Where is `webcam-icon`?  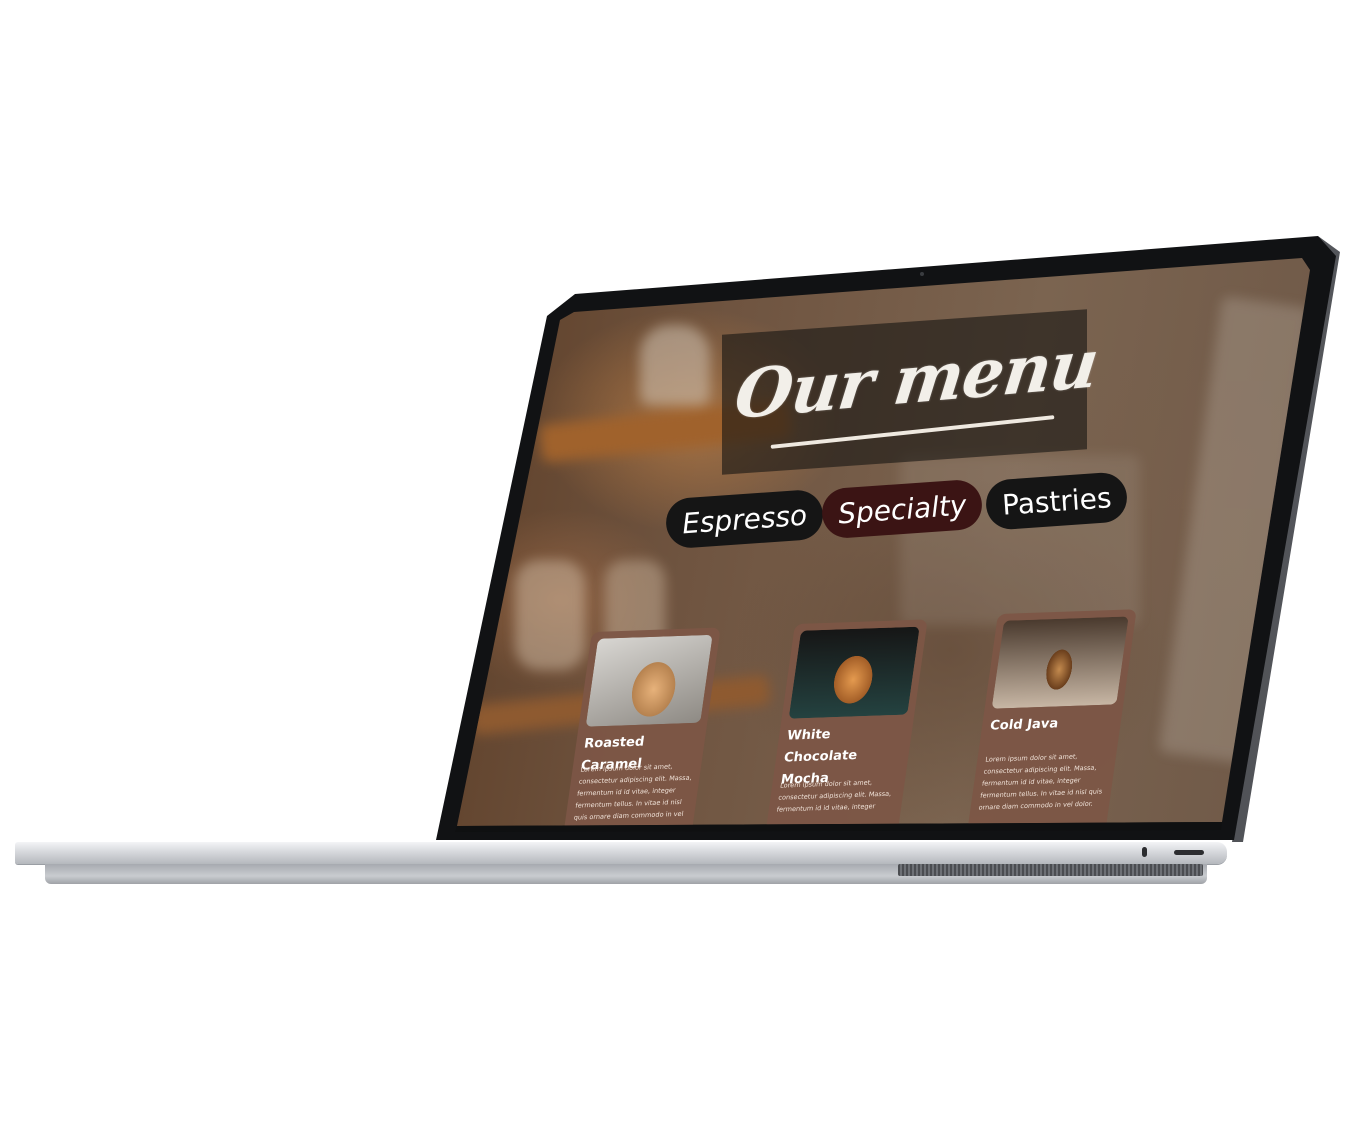 webcam-icon is located at coordinates (922, 274).